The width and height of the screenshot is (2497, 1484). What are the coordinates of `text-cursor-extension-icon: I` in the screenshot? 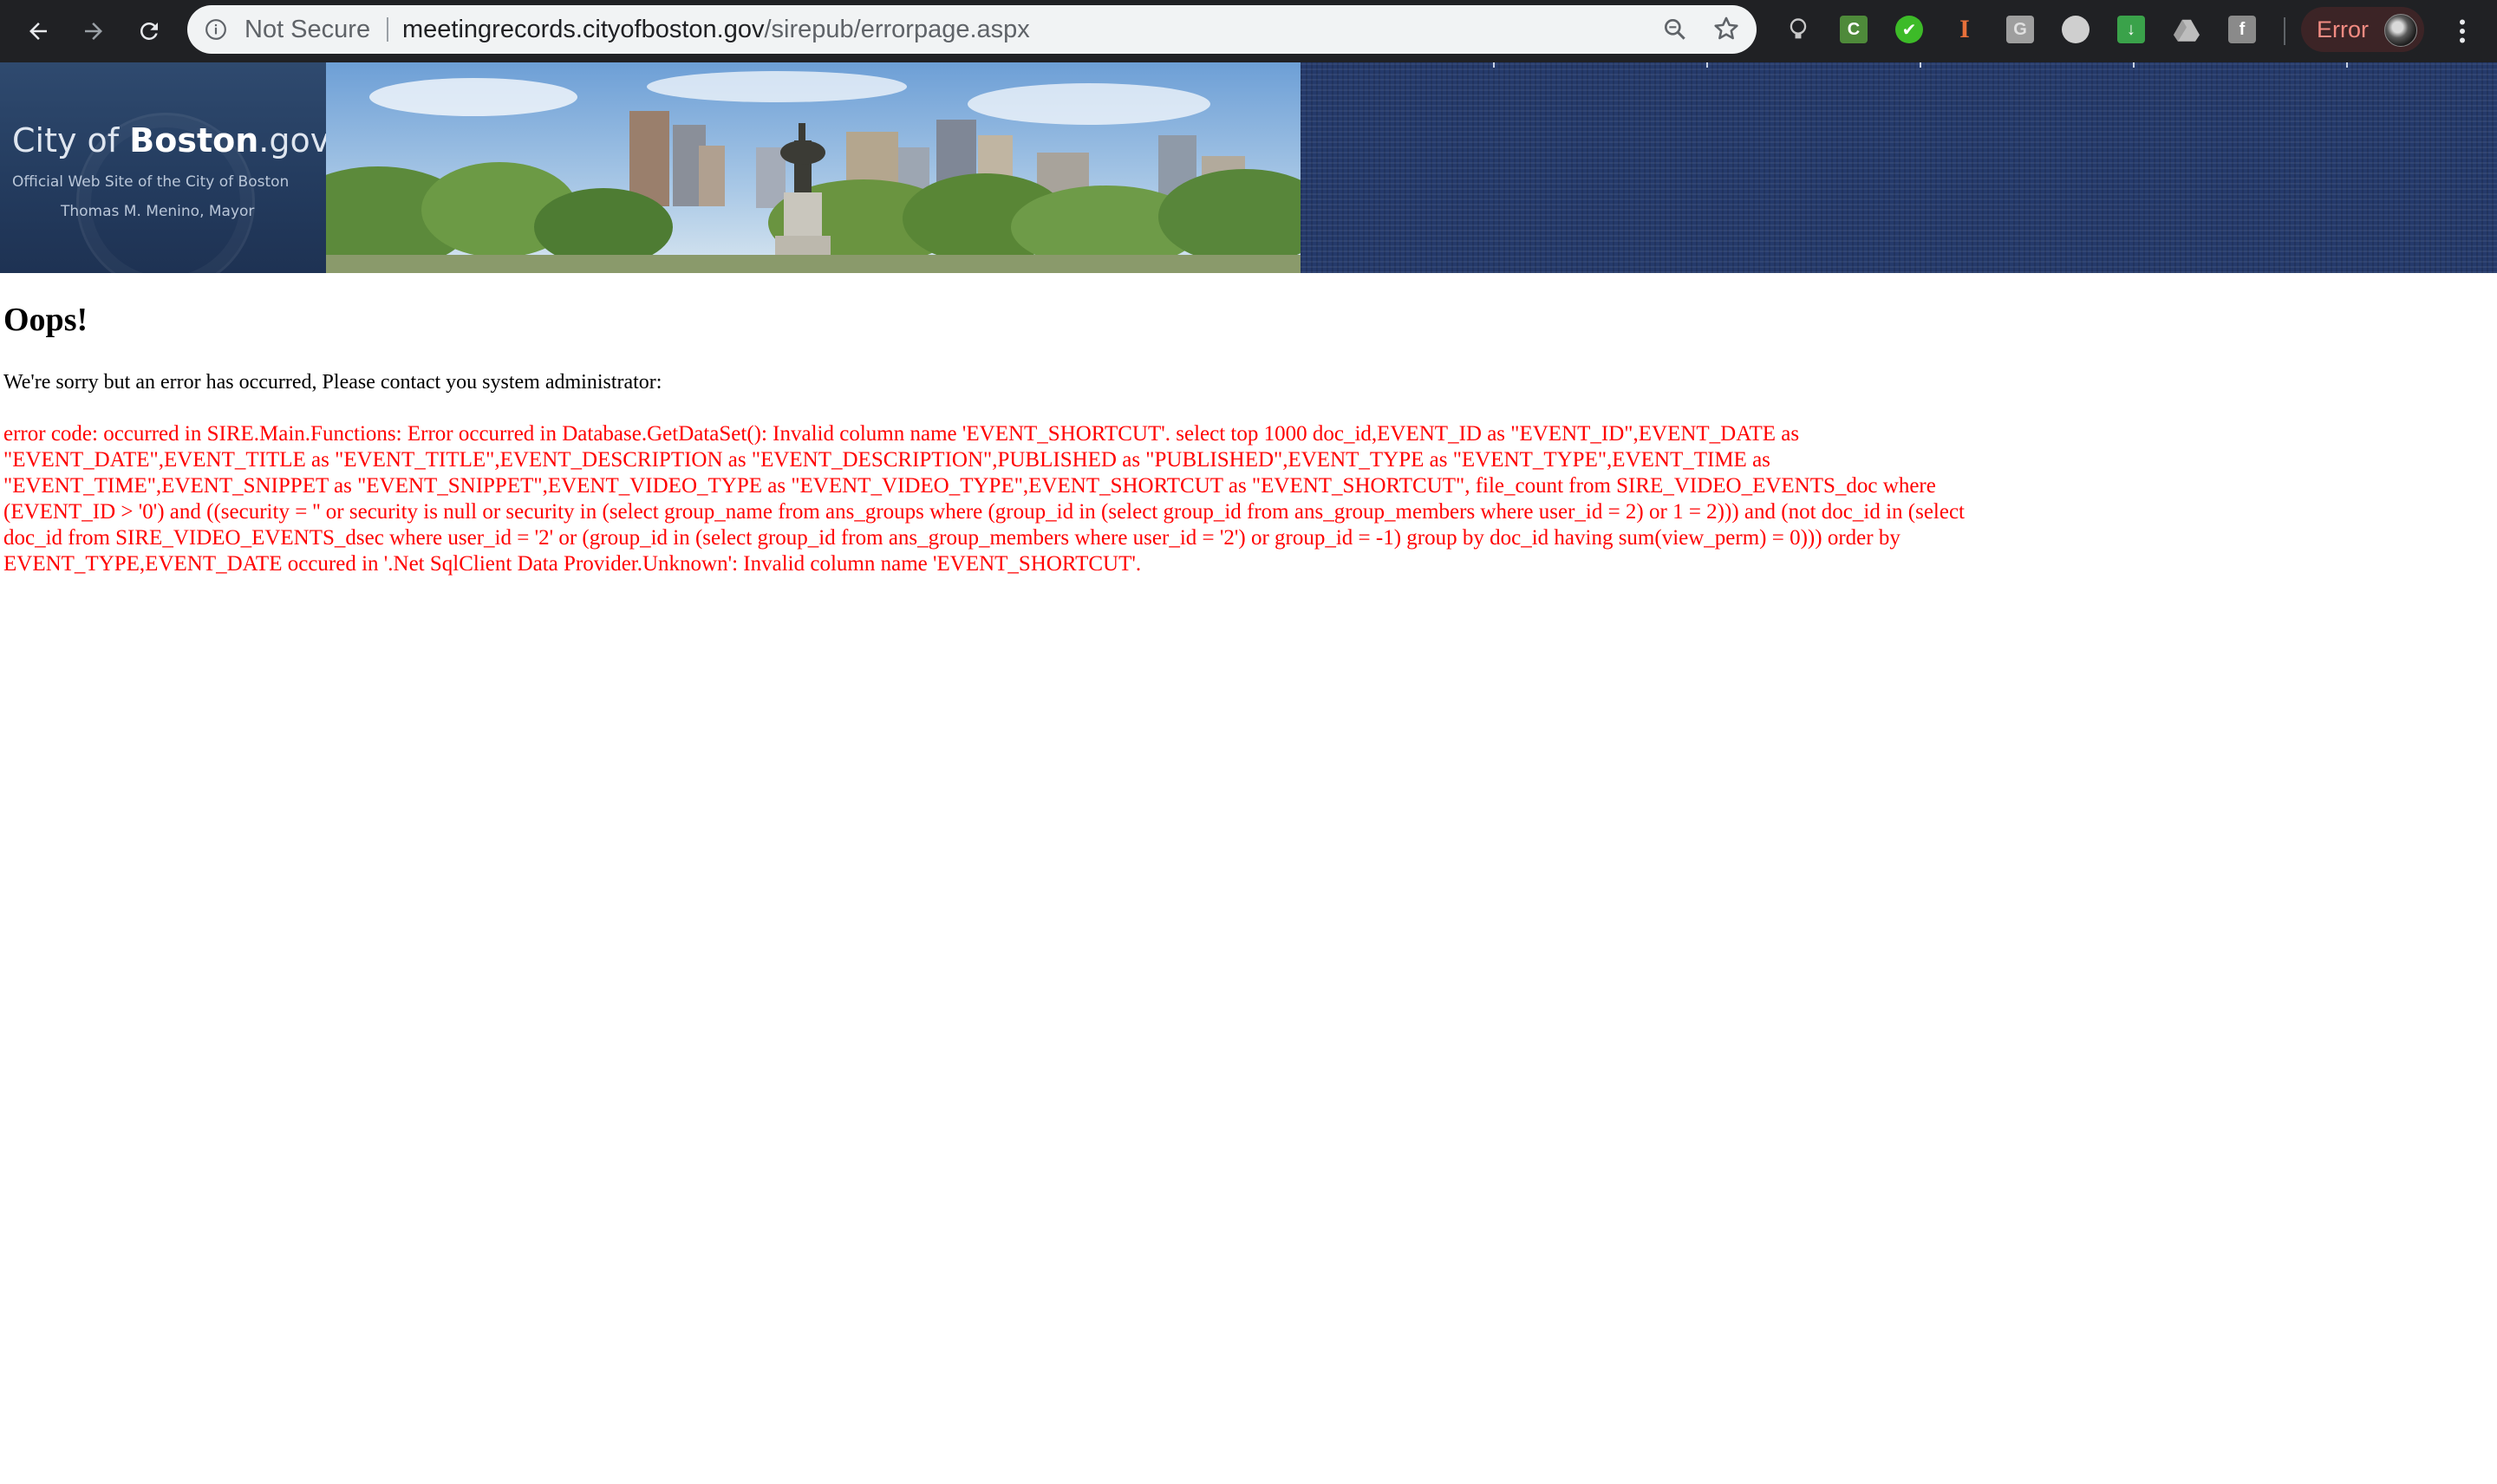 It's located at (1965, 29).